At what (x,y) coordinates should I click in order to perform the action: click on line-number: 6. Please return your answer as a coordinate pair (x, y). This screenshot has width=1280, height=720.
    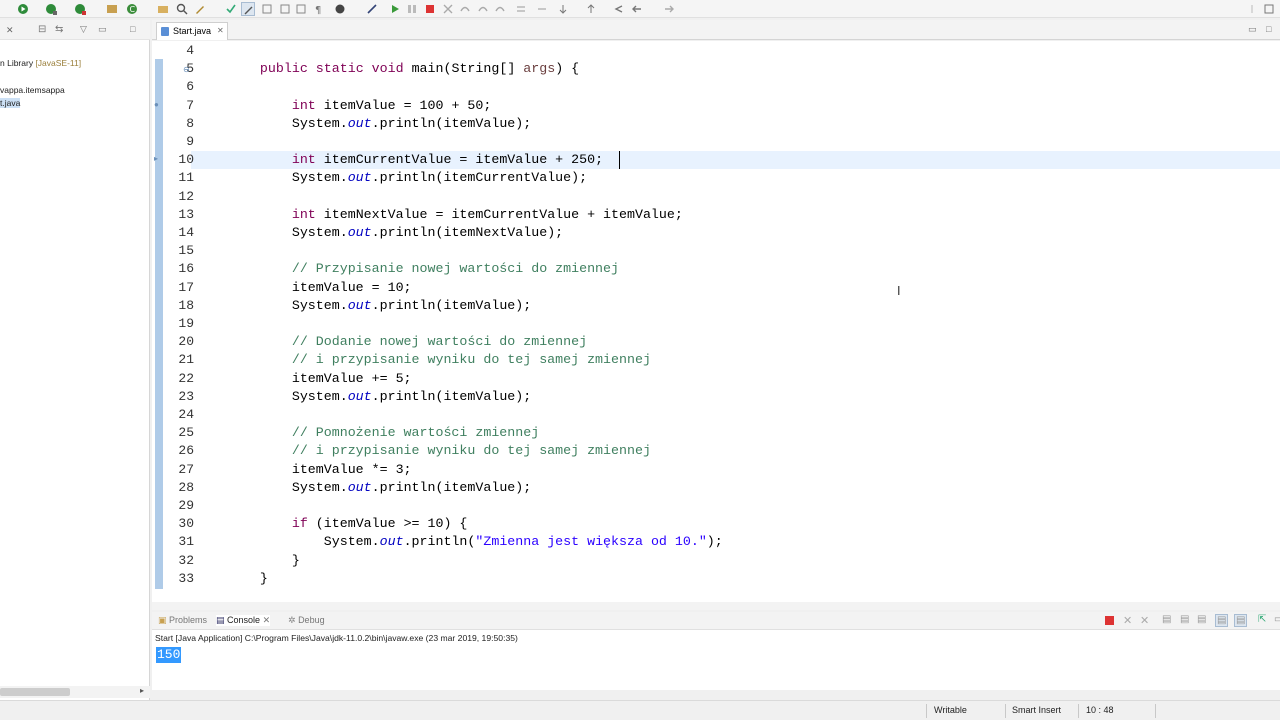
    Looking at the image, I should click on (190, 87).